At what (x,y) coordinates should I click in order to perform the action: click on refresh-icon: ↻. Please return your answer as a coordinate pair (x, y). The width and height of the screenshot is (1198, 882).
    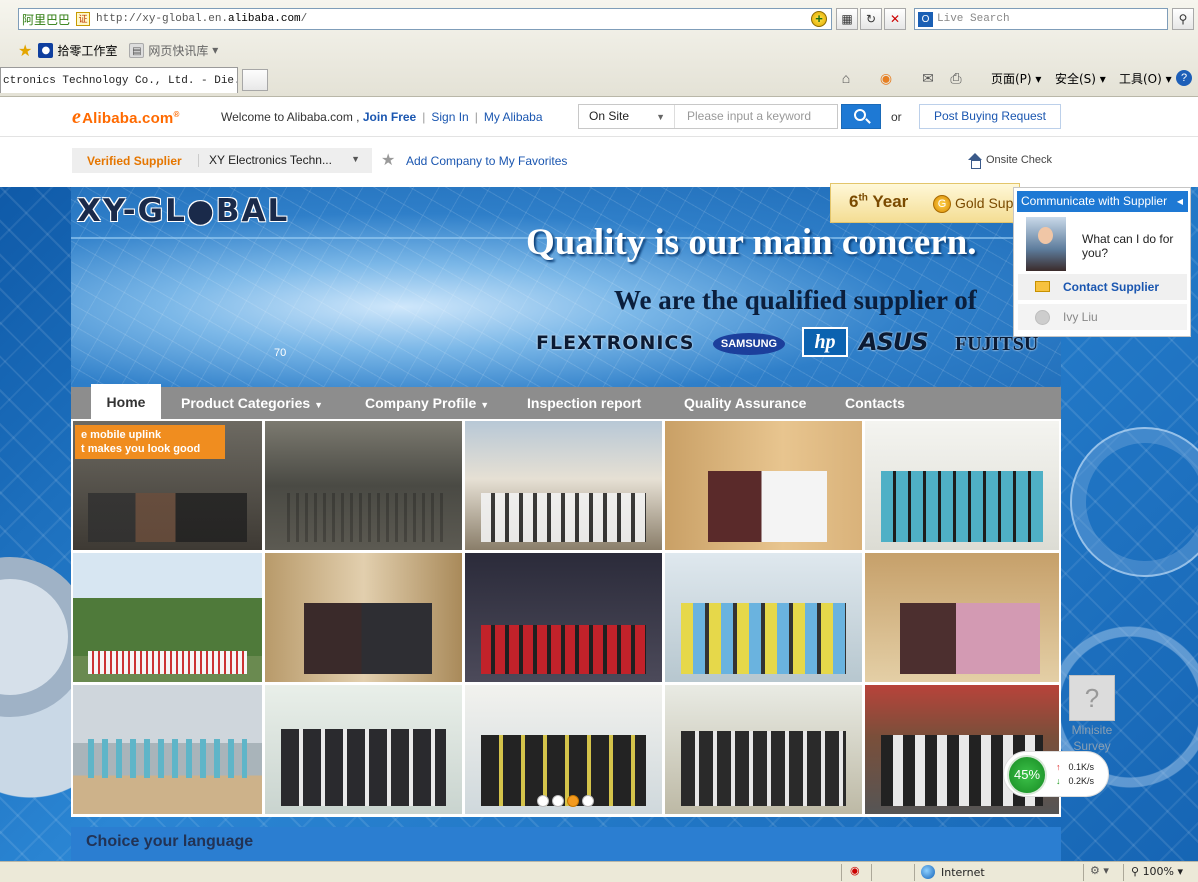
    Looking at the image, I should click on (871, 19).